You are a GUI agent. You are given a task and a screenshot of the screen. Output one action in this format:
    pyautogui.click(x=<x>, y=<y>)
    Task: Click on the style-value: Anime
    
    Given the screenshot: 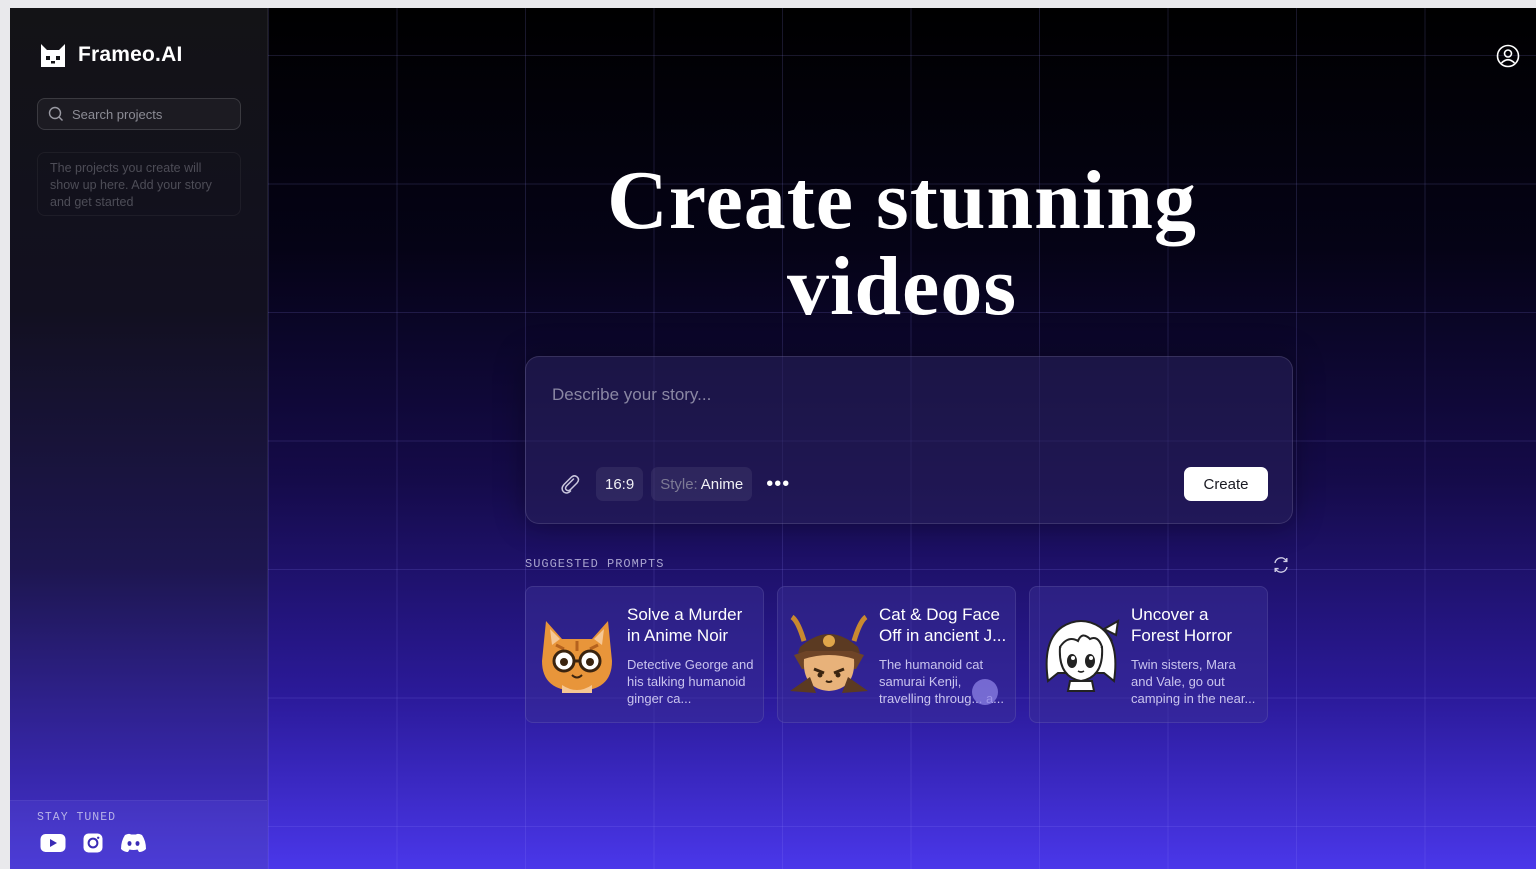 What is the action you would take?
    pyautogui.click(x=722, y=484)
    